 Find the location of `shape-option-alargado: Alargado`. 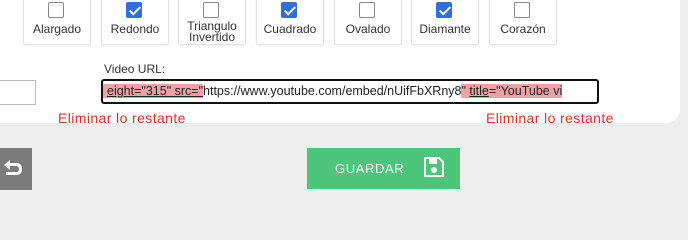

shape-option-alargado: Alargado is located at coordinates (57, 22).